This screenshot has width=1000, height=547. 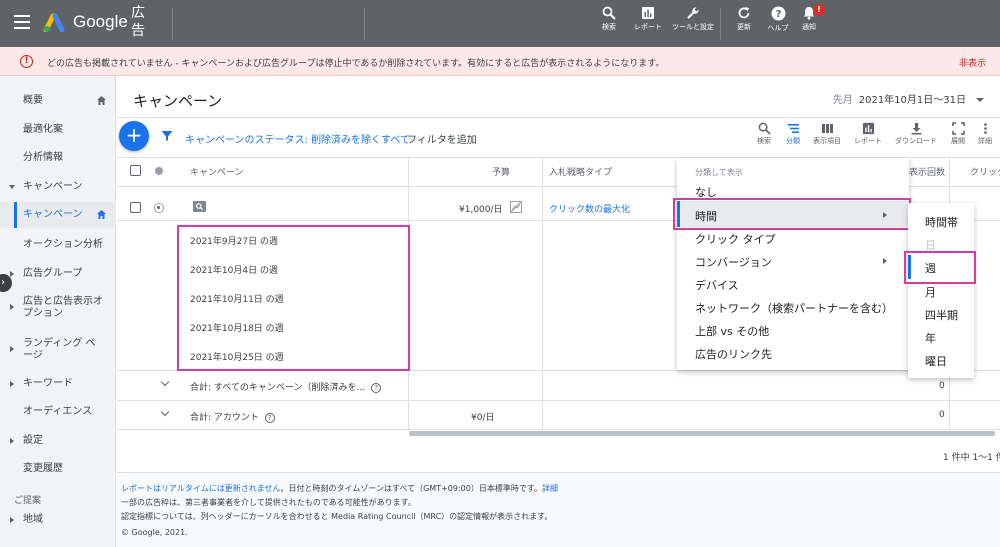 What do you see at coordinates (693, 18) in the screenshot?
I see `tools-button: ツールと設定` at bounding box center [693, 18].